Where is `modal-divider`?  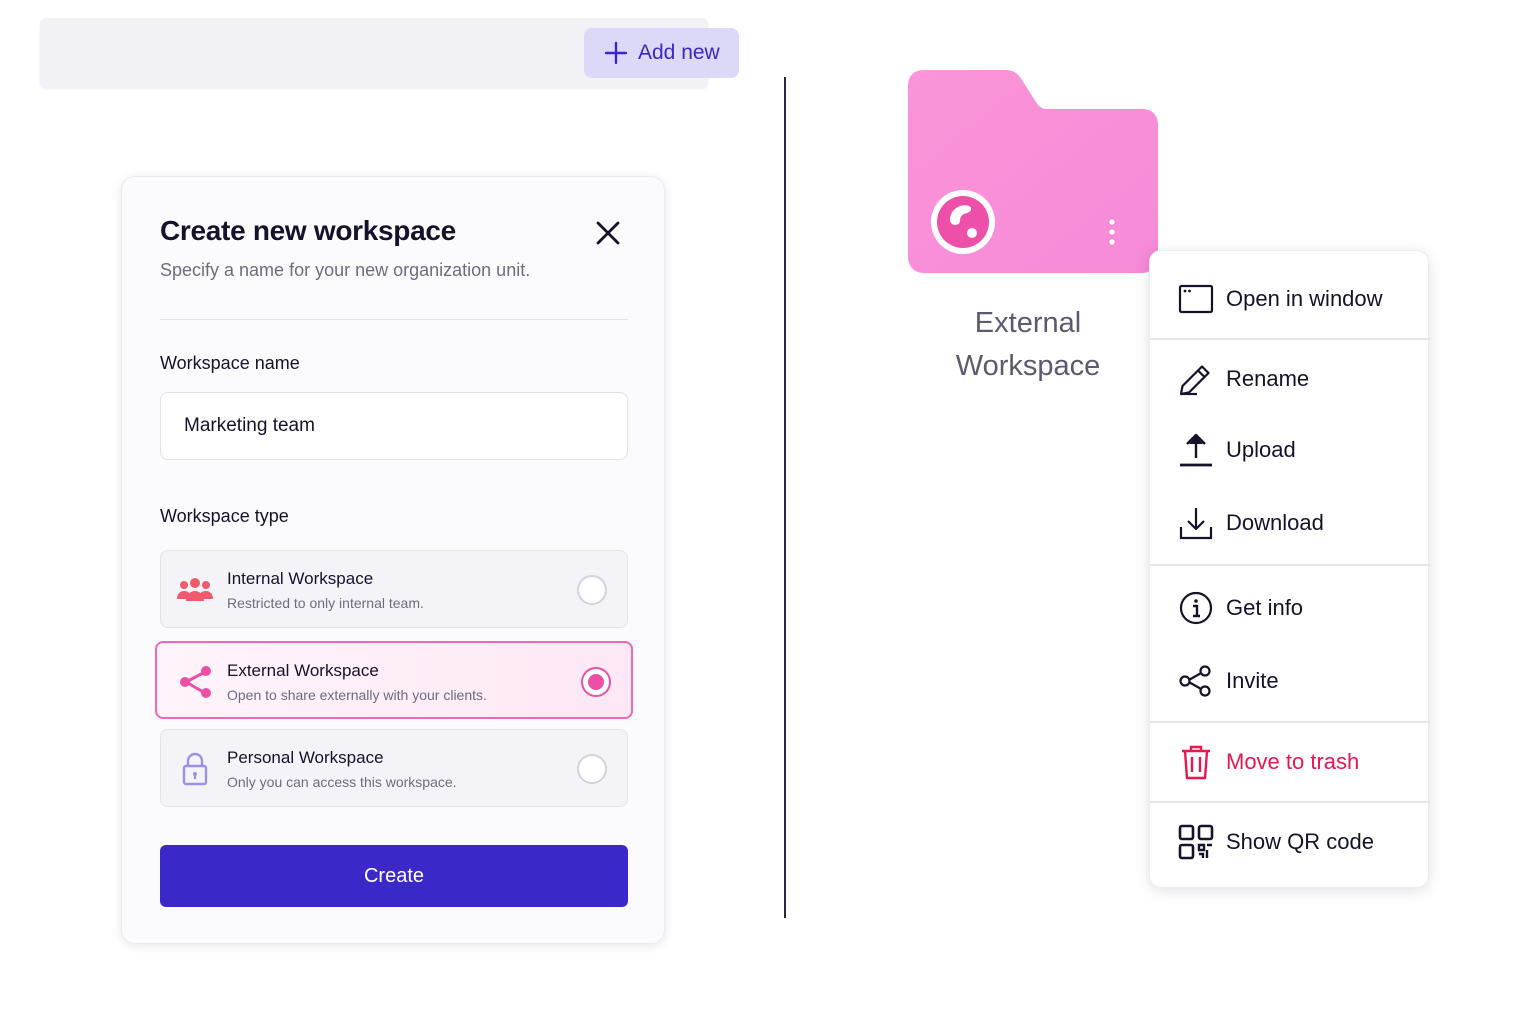 modal-divider is located at coordinates (394, 319).